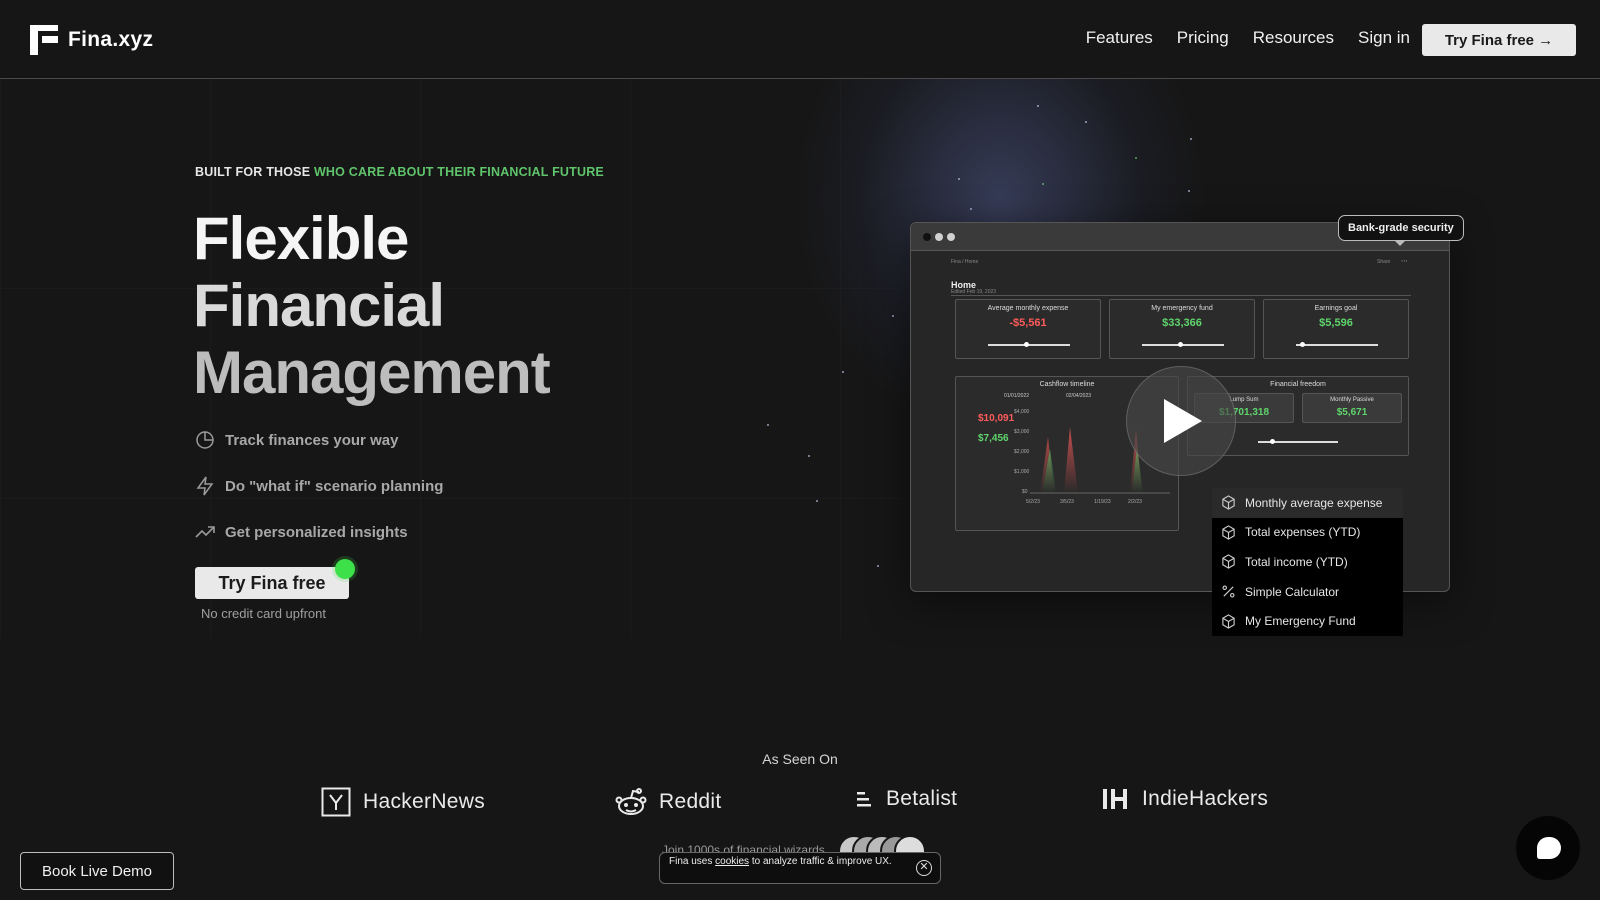  Describe the element at coordinates (1033, 502) in the screenshot. I see `x-tick: 5/2/23` at that location.